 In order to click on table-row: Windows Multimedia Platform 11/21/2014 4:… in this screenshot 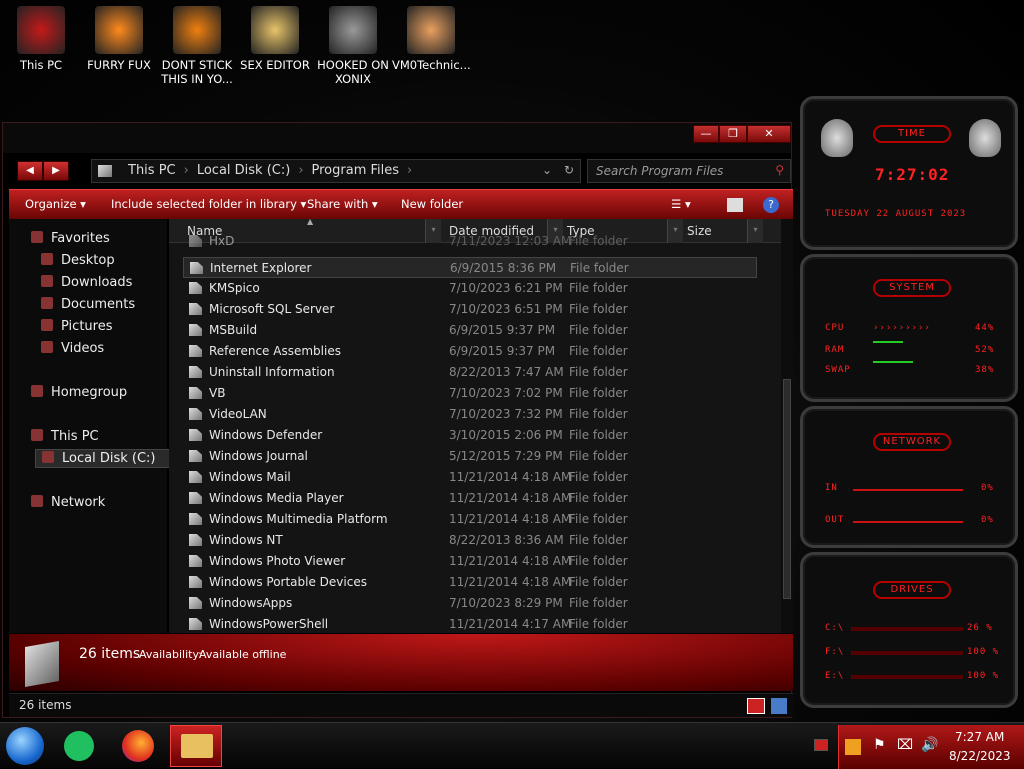, I will do `click(470, 519)`.